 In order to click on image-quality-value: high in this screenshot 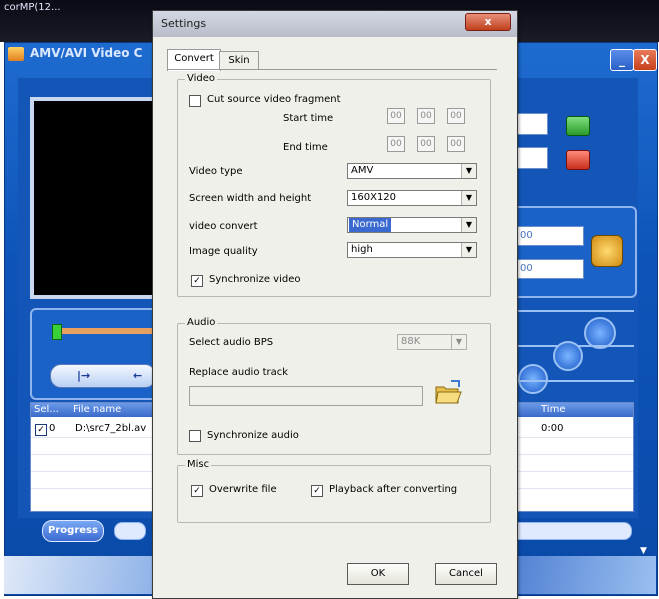, I will do `click(362, 249)`.